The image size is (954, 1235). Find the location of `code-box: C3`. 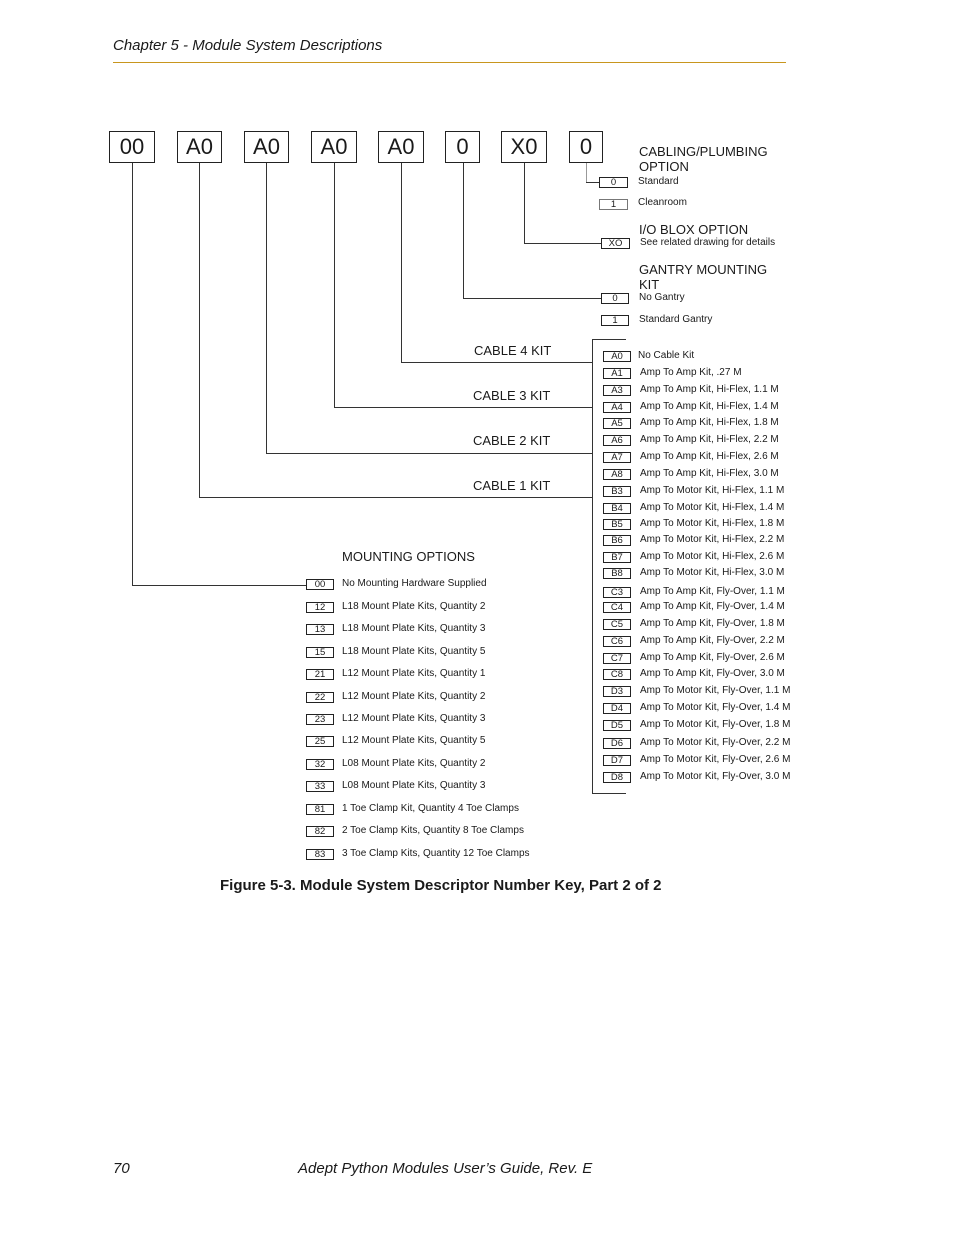

code-box: C3 is located at coordinates (617, 592).